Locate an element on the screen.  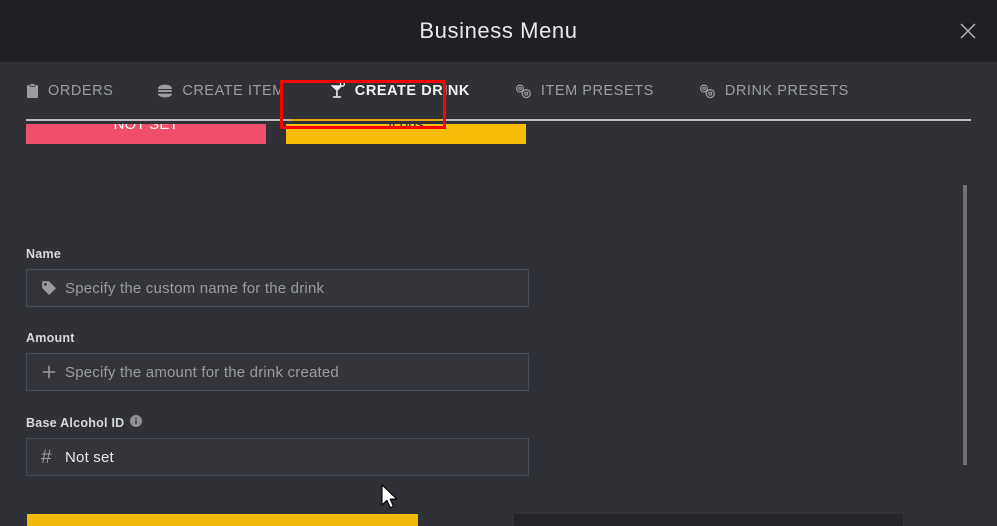
tab-label: CREATE ITEM is located at coordinates (233, 90).